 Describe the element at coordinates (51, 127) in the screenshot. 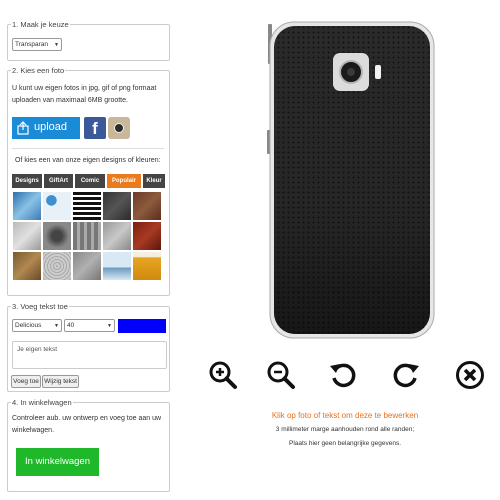

I see `upload-label: upload` at that location.